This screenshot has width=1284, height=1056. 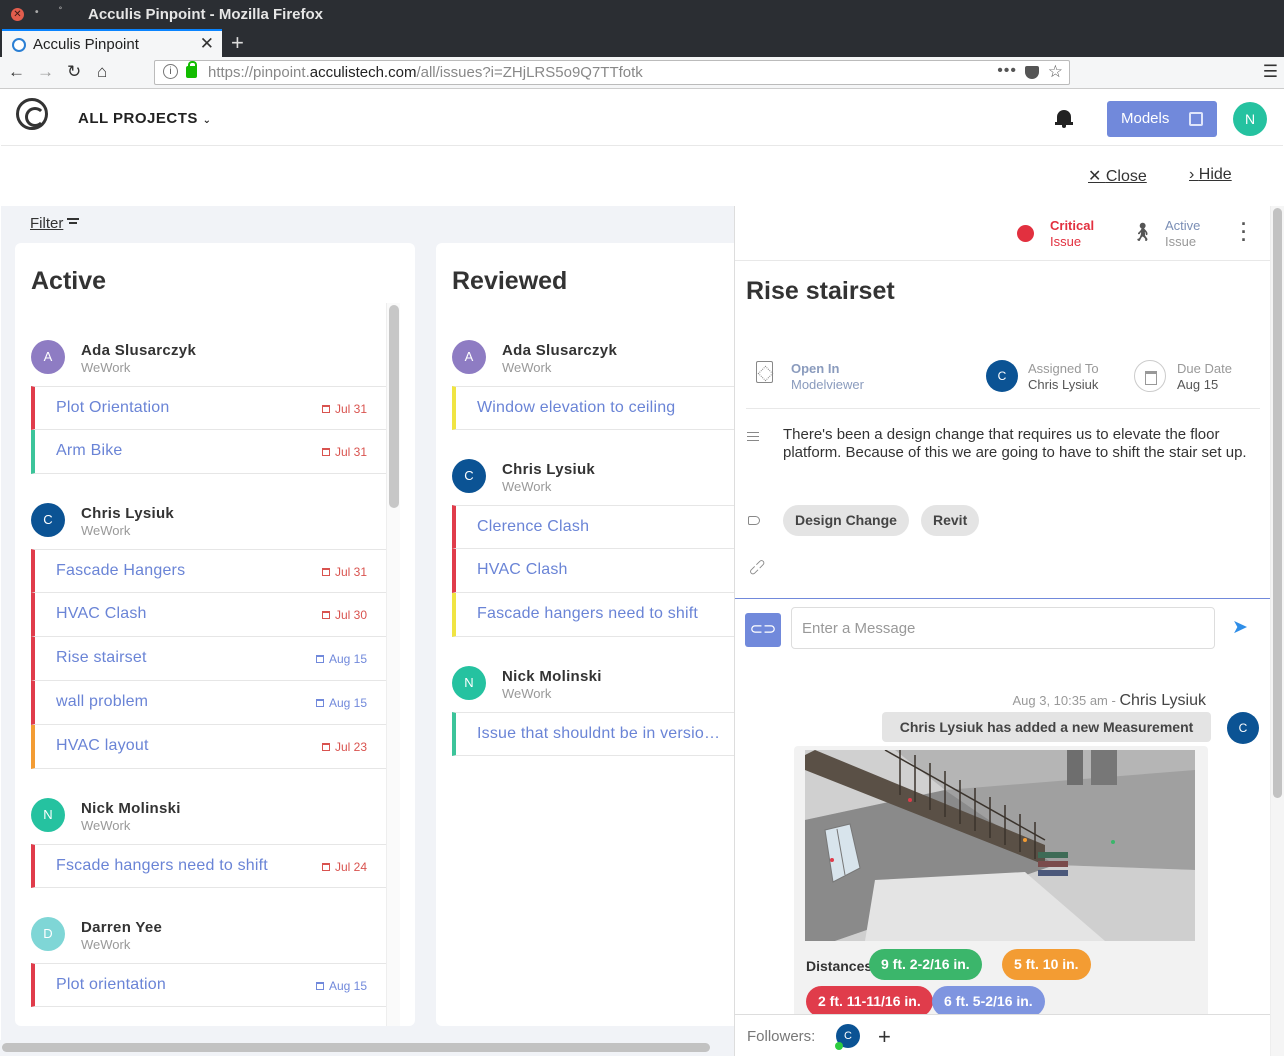 I want to click on paperclip-icon: ⊂⊃, so click(x=763, y=629).